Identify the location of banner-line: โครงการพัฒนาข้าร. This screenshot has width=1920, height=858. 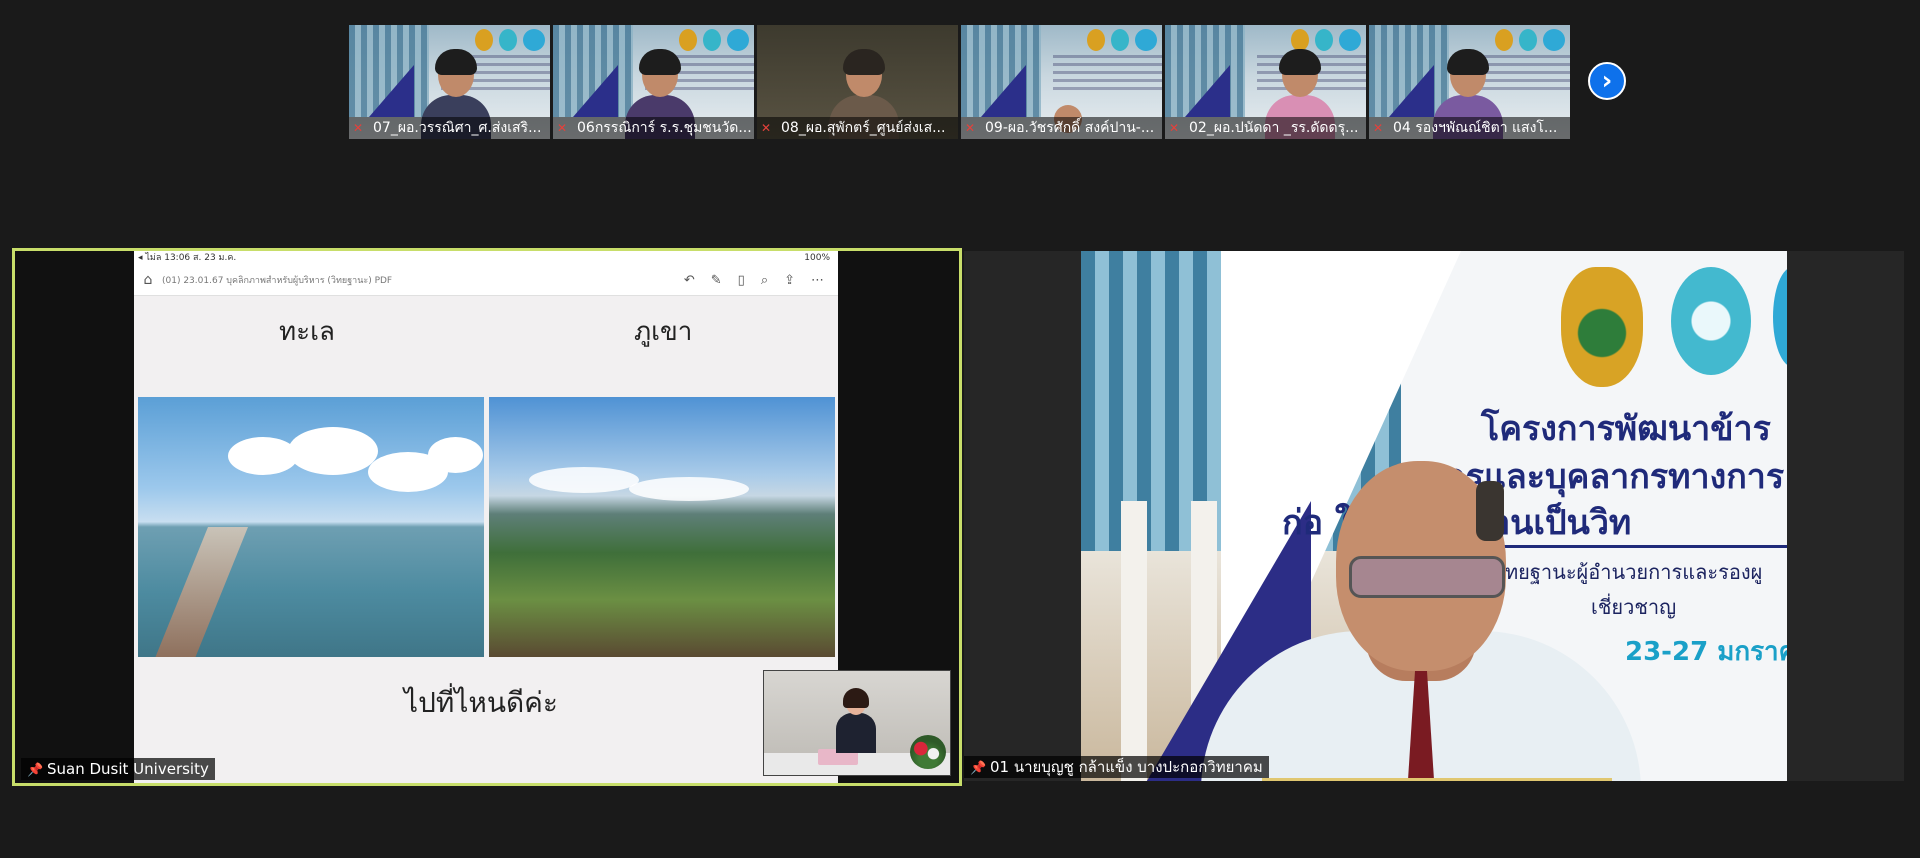
(1626, 429).